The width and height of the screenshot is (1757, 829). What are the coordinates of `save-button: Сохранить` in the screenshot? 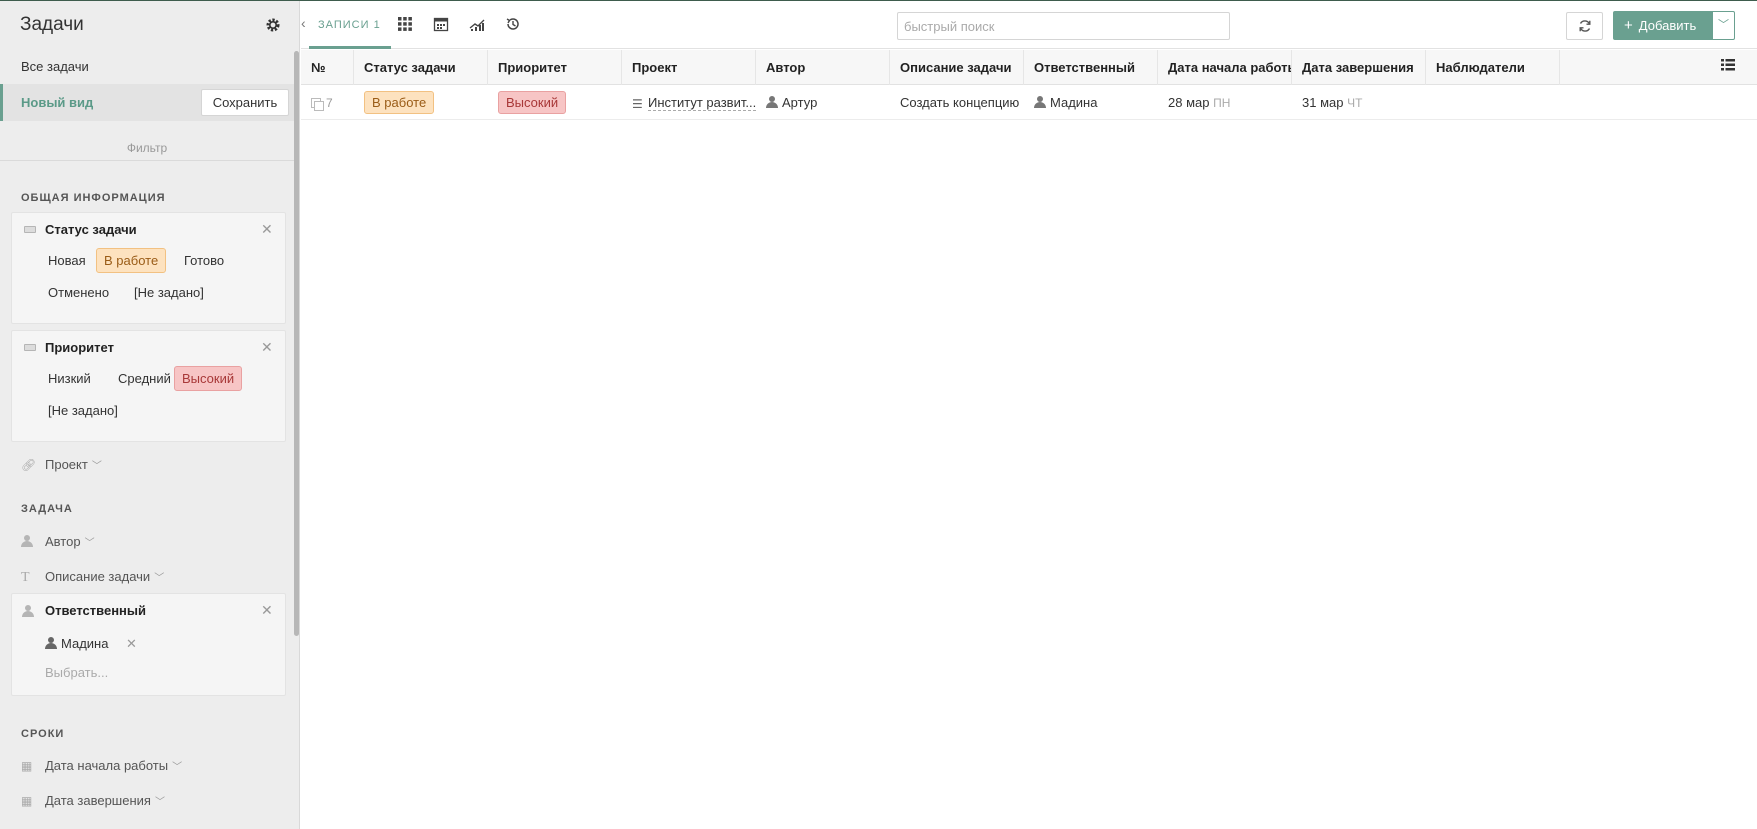 It's located at (245, 102).